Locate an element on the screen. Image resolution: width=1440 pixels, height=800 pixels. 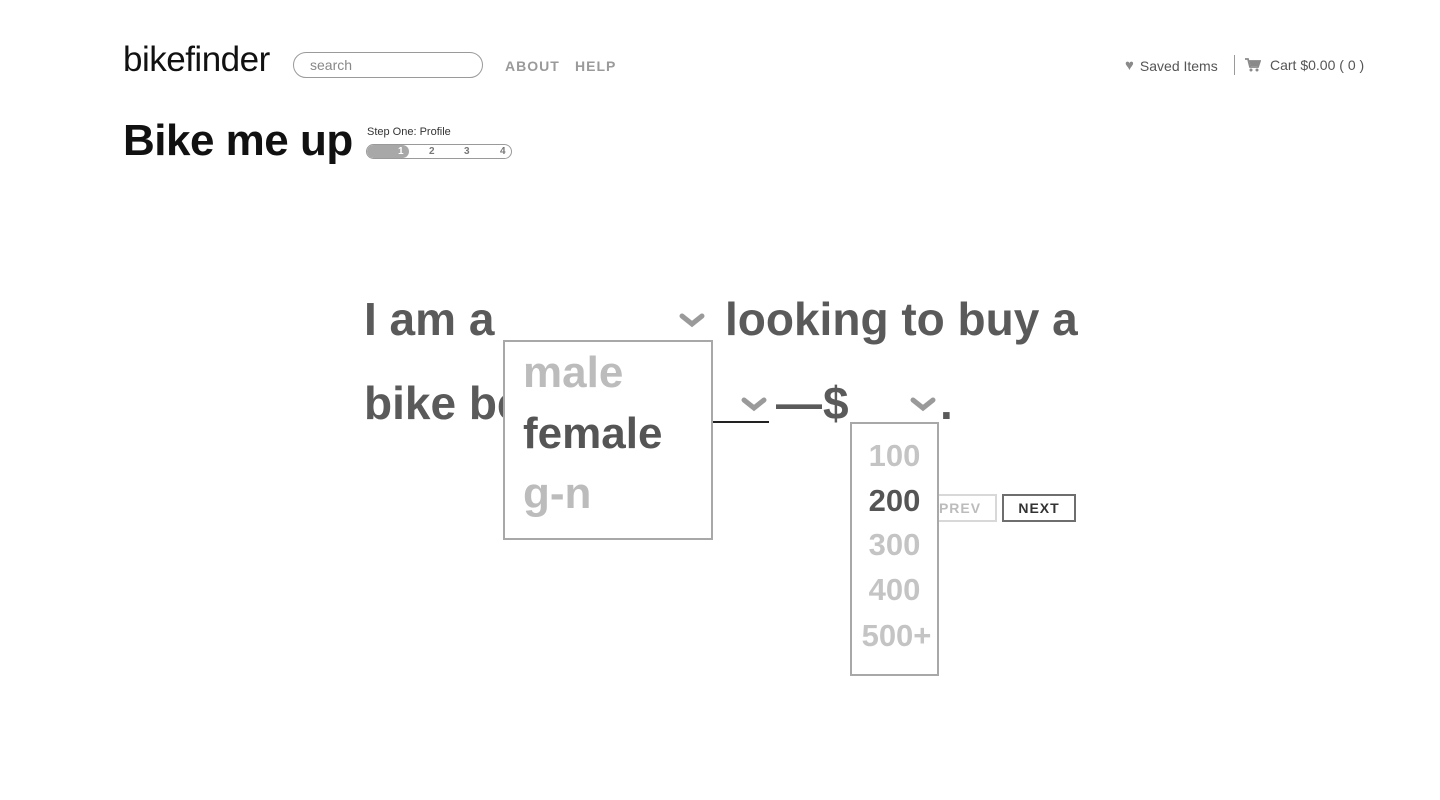
sentence-period: . is located at coordinates (946, 403).